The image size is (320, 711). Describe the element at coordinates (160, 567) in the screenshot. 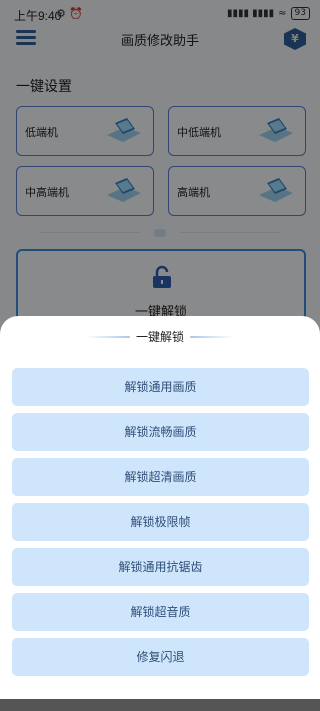

I see `unlock-antialiasing-button: 解锁通用抗锯齿` at that location.